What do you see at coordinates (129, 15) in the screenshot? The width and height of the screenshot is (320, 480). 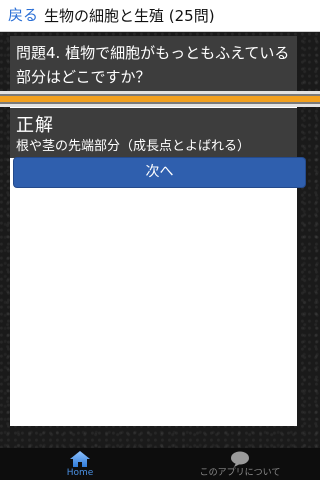 I see `page-title: 生物の細胞と生殖 (25問)` at bounding box center [129, 15].